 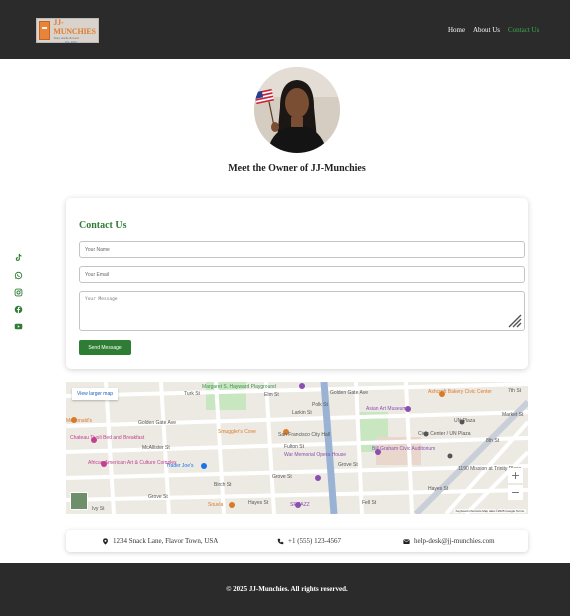 What do you see at coordinates (302, 249) in the screenshot?
I see `name-input: Your Name` at bounding box center [302, 249].